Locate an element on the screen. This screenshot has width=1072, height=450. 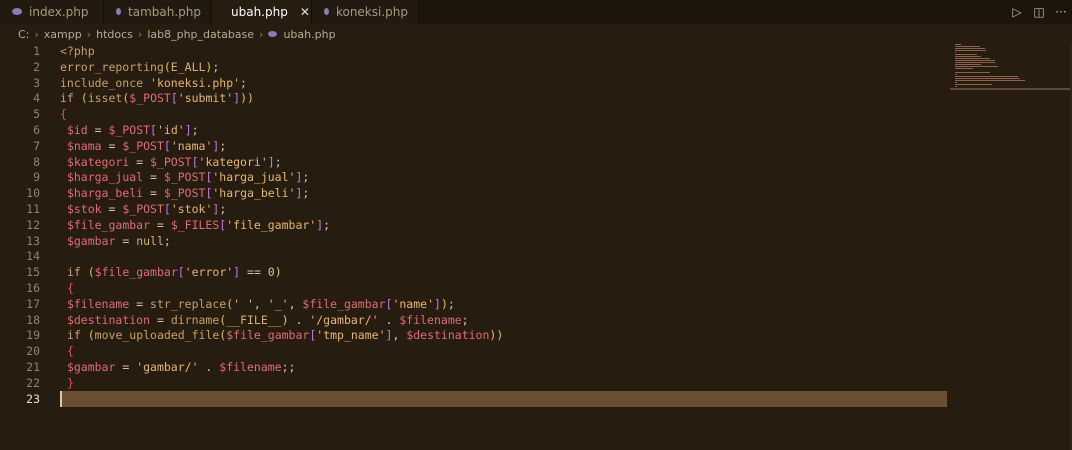
code-line: 3 include_once 'koneksi.php'; is located at coordinates (475, 83).